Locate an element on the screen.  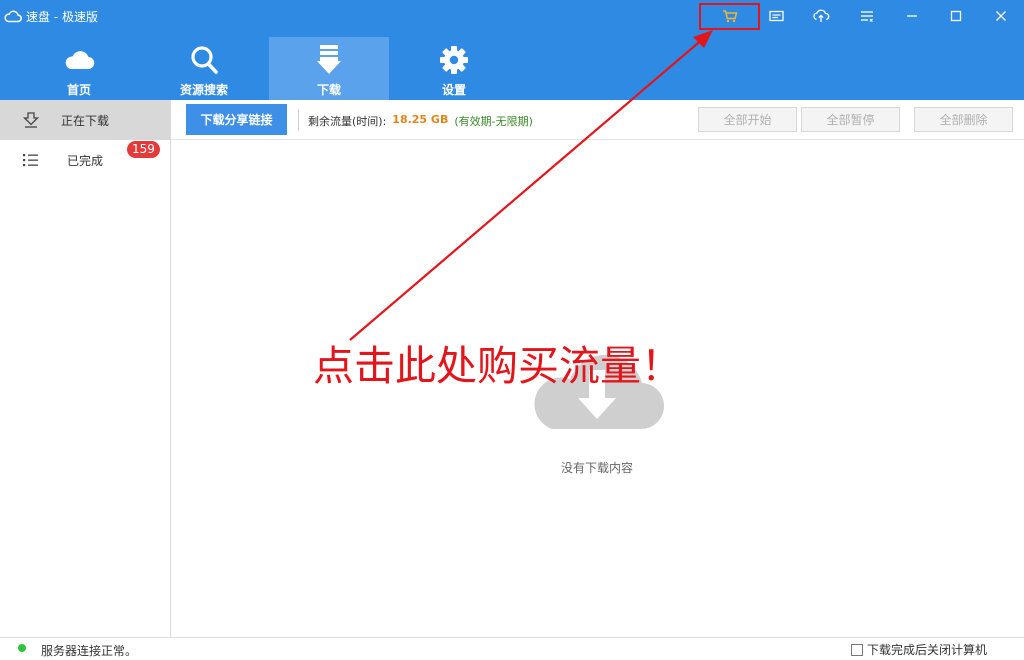
quota-info: 剩余流量(时间): 18.25 GB (有效期-无限期) is located at coordinates (420, 121).